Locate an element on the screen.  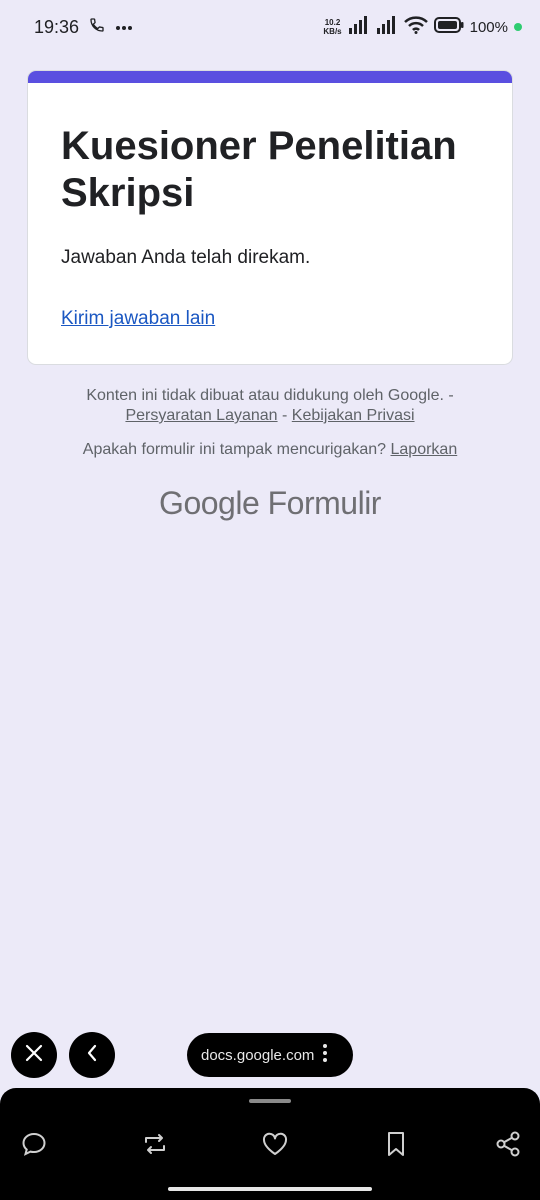
action-bar is located at coordinates (270, 1146).